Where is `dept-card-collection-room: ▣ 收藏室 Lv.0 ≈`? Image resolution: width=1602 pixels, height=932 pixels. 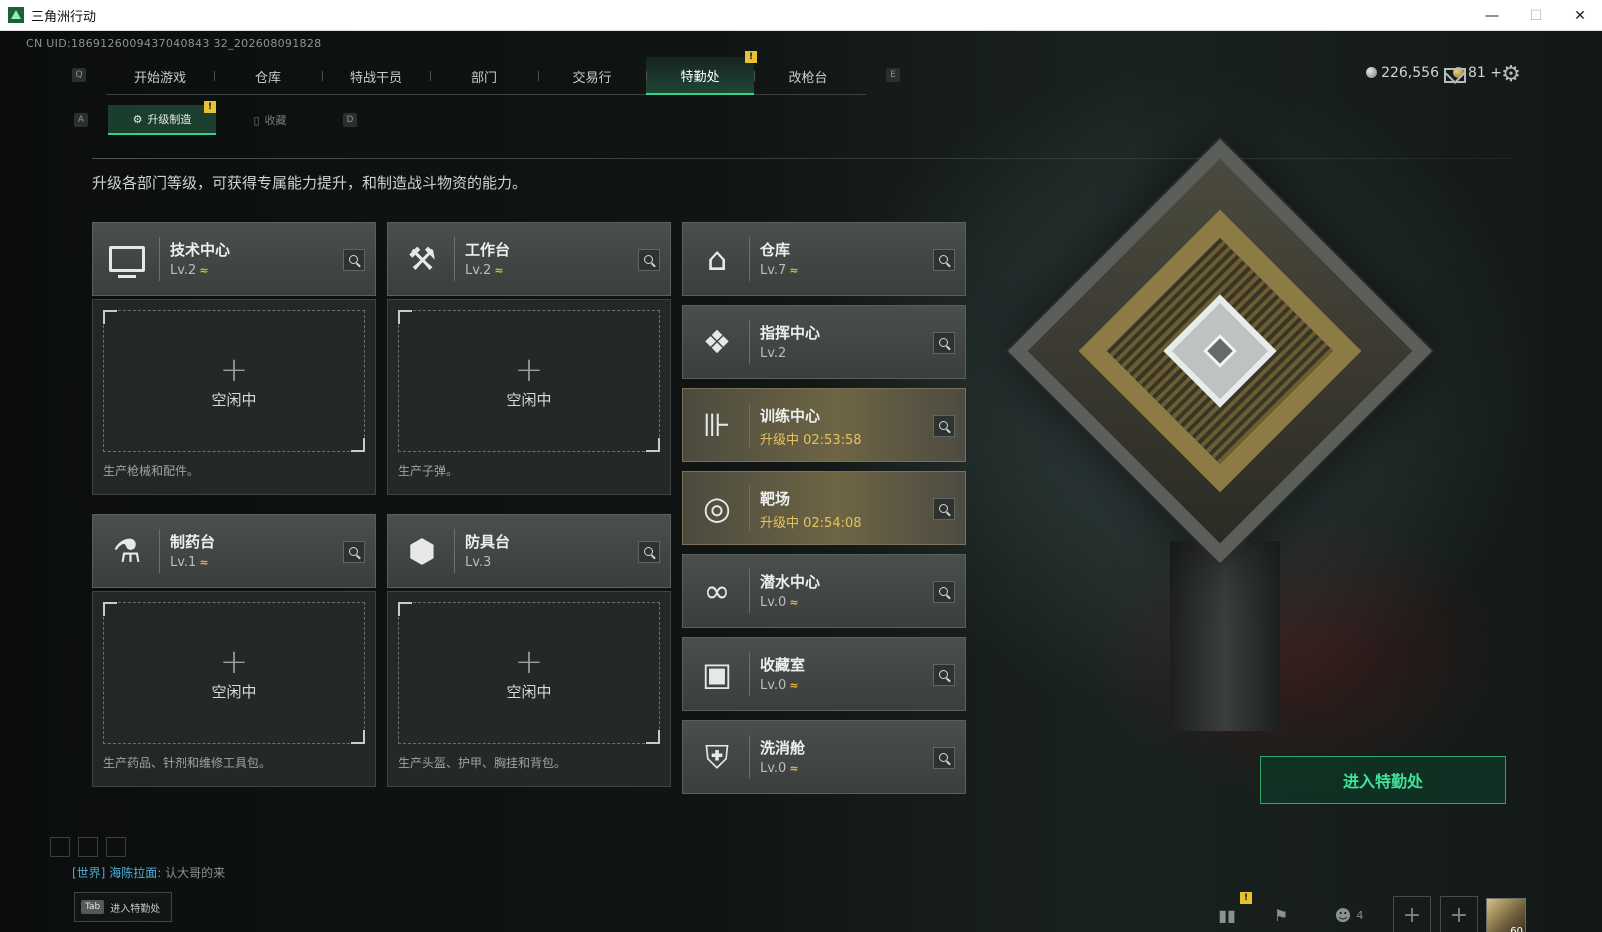
dept-card-collection-room: ▣ 收藏室 Lv.0 ≈ is located at coordinates (824, 674).